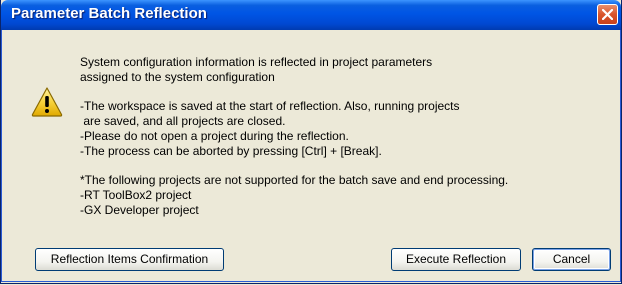  I want to click on close-icon, so click(607, 14).